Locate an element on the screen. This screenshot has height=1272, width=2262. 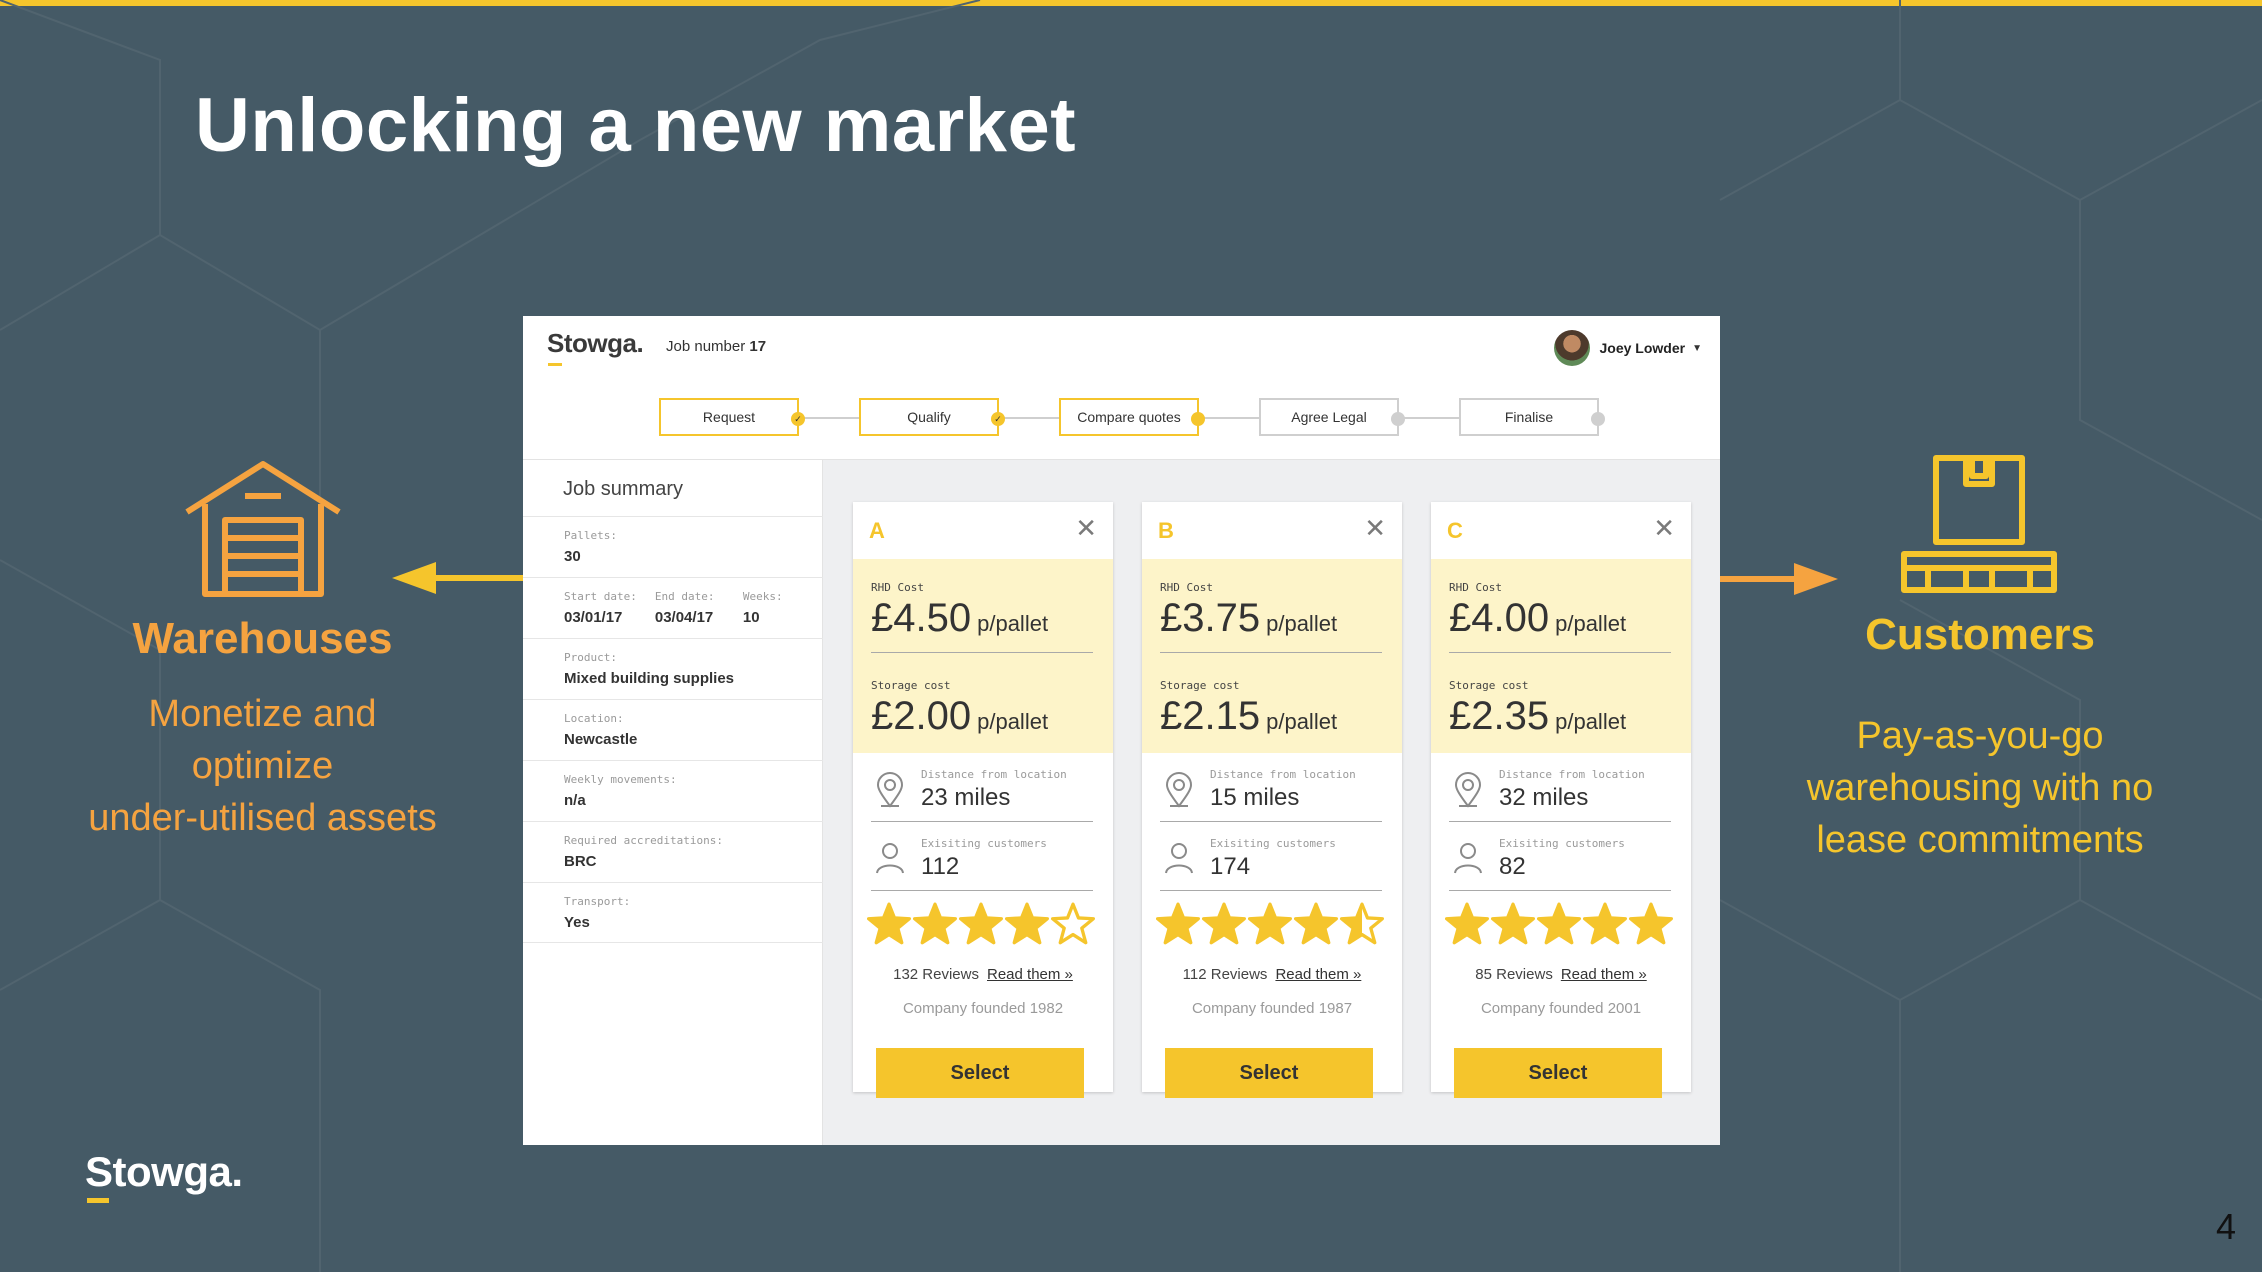
reviews-line: 112 Reviews Read them » is located at coordinates (1272, 974).